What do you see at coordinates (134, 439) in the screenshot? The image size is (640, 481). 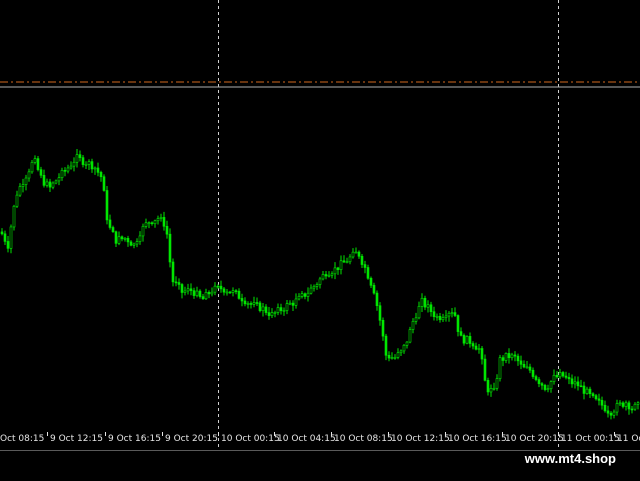 I see `x-tick-label: 9 Oct 16:15` at bounding box center [134, 439].